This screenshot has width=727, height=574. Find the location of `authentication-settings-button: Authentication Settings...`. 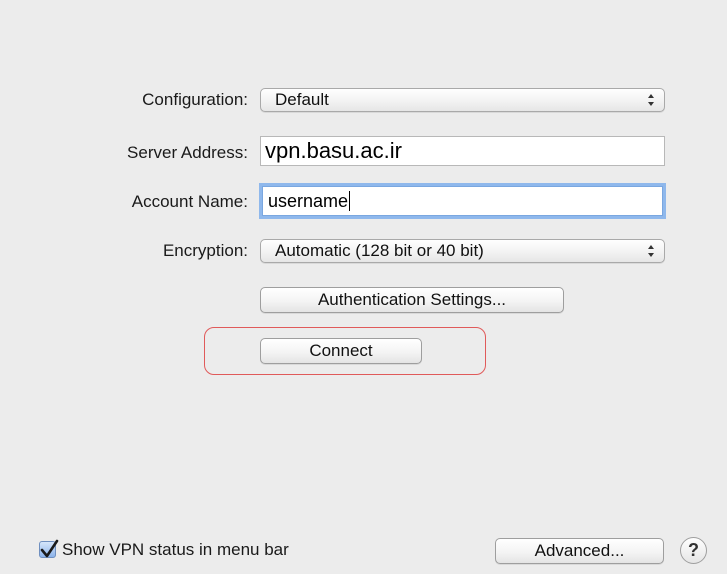

authentication-settings-button: Authentication Settings... is located at coordinates (412, 300).